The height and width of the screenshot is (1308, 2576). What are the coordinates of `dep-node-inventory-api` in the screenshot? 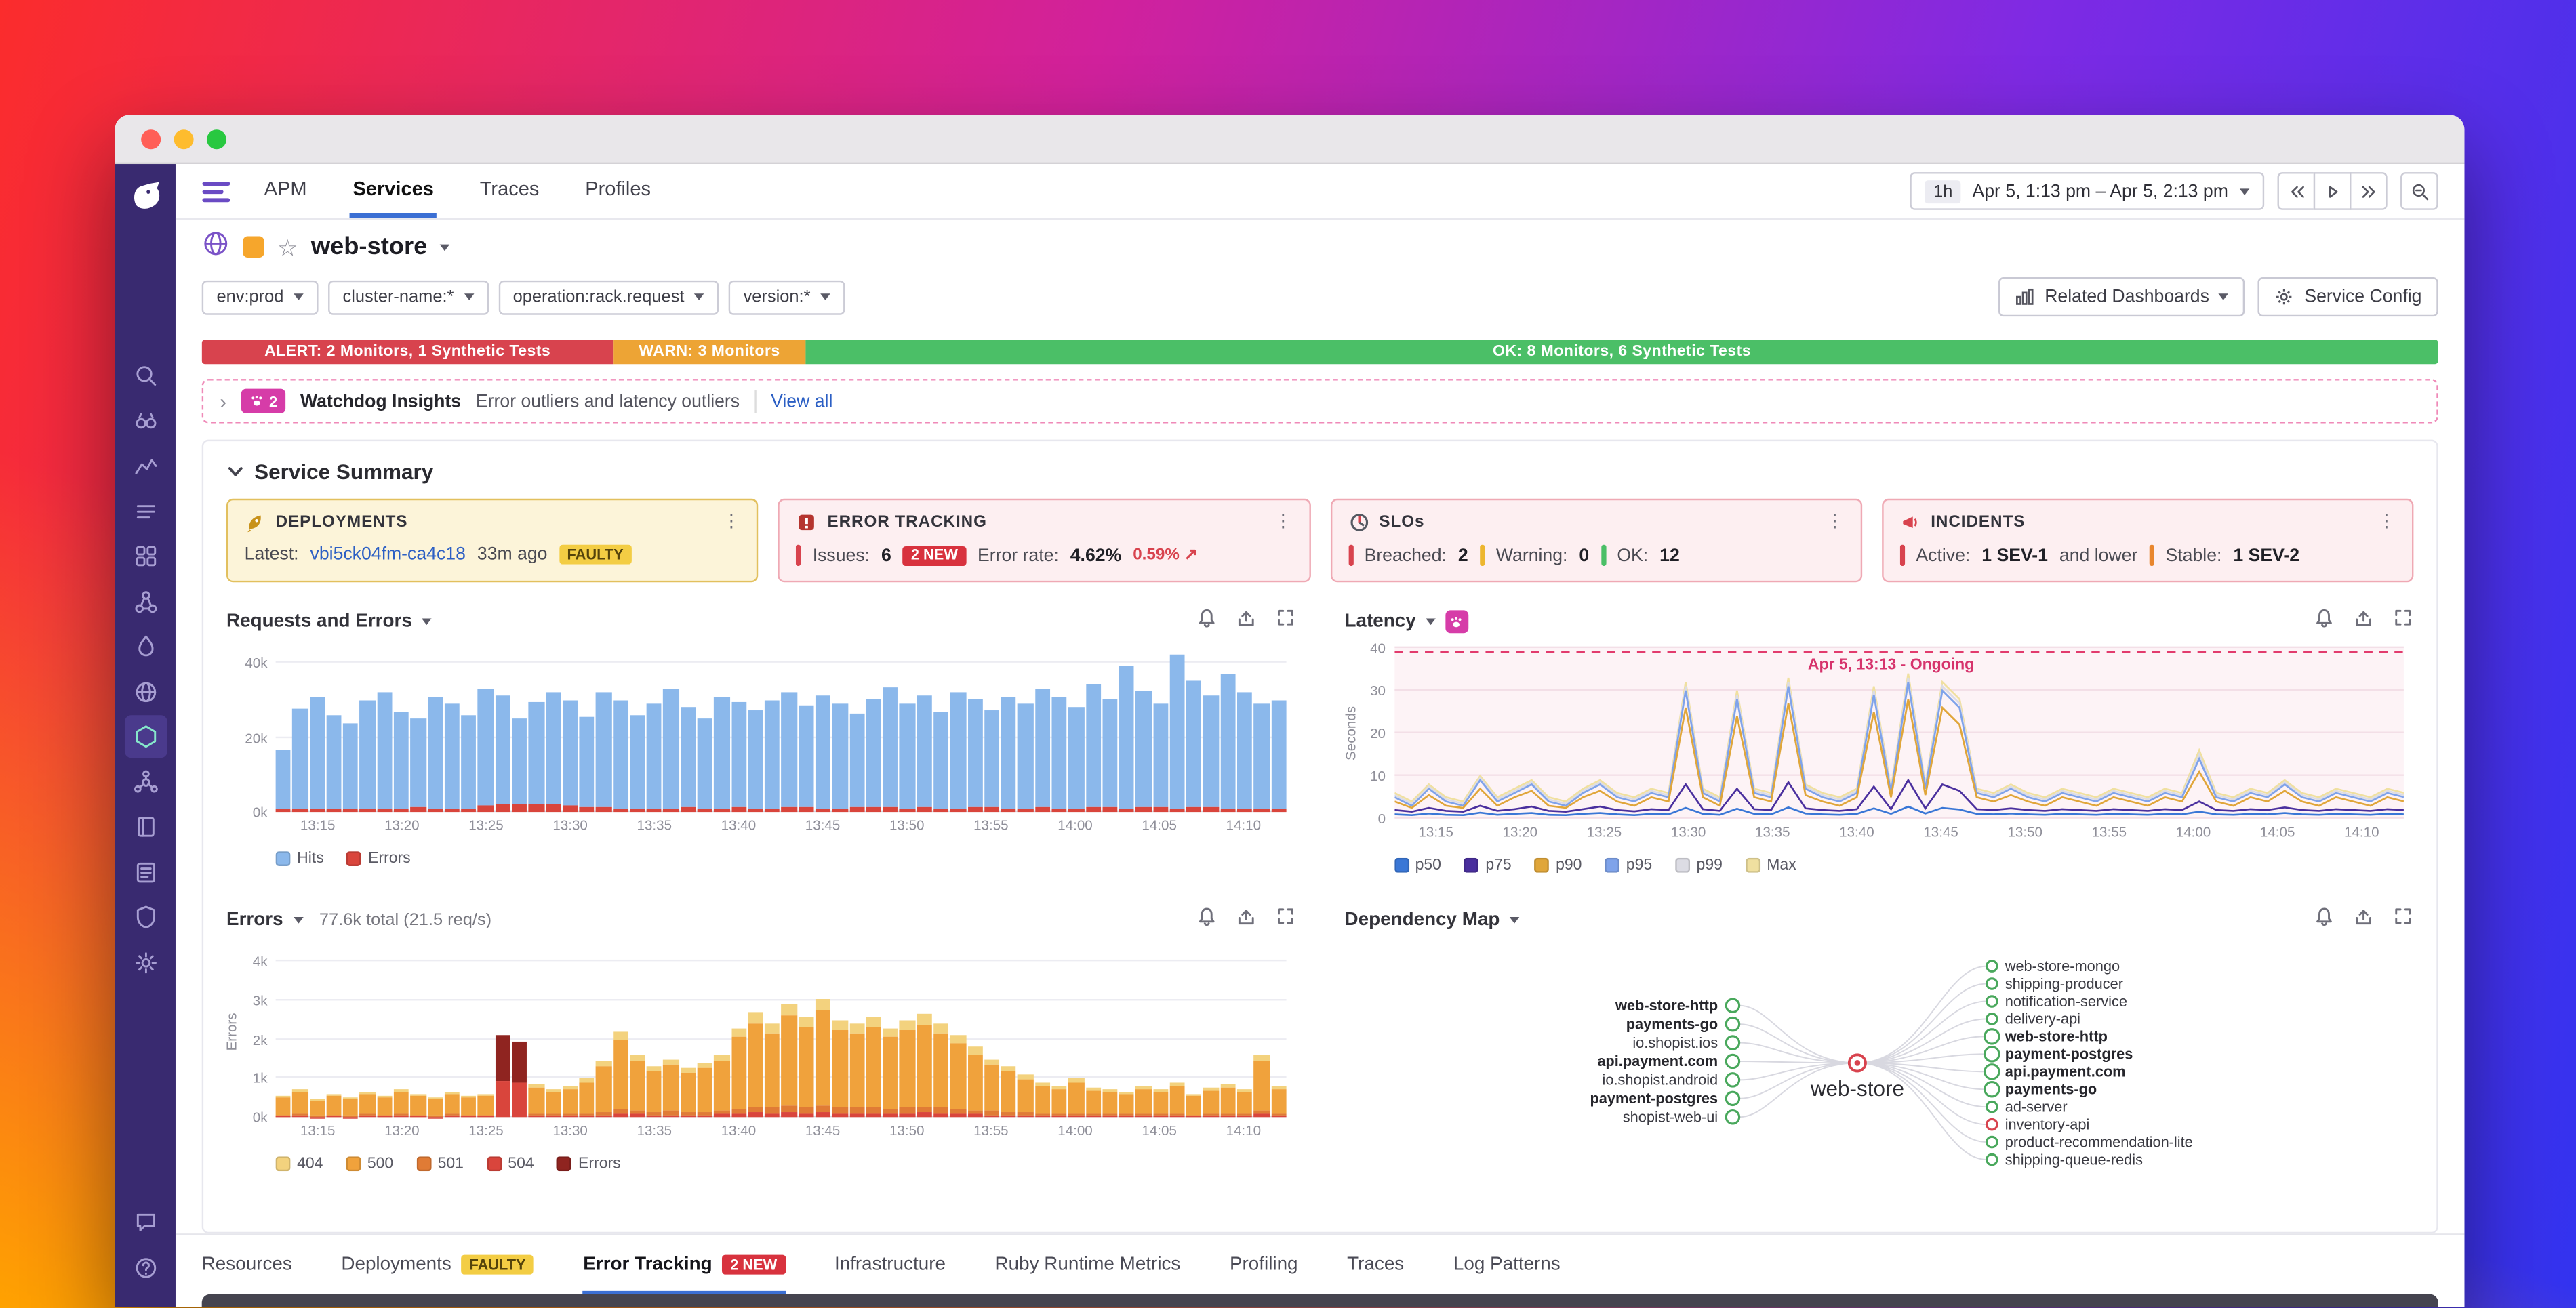 It's located at (1991, 1125).